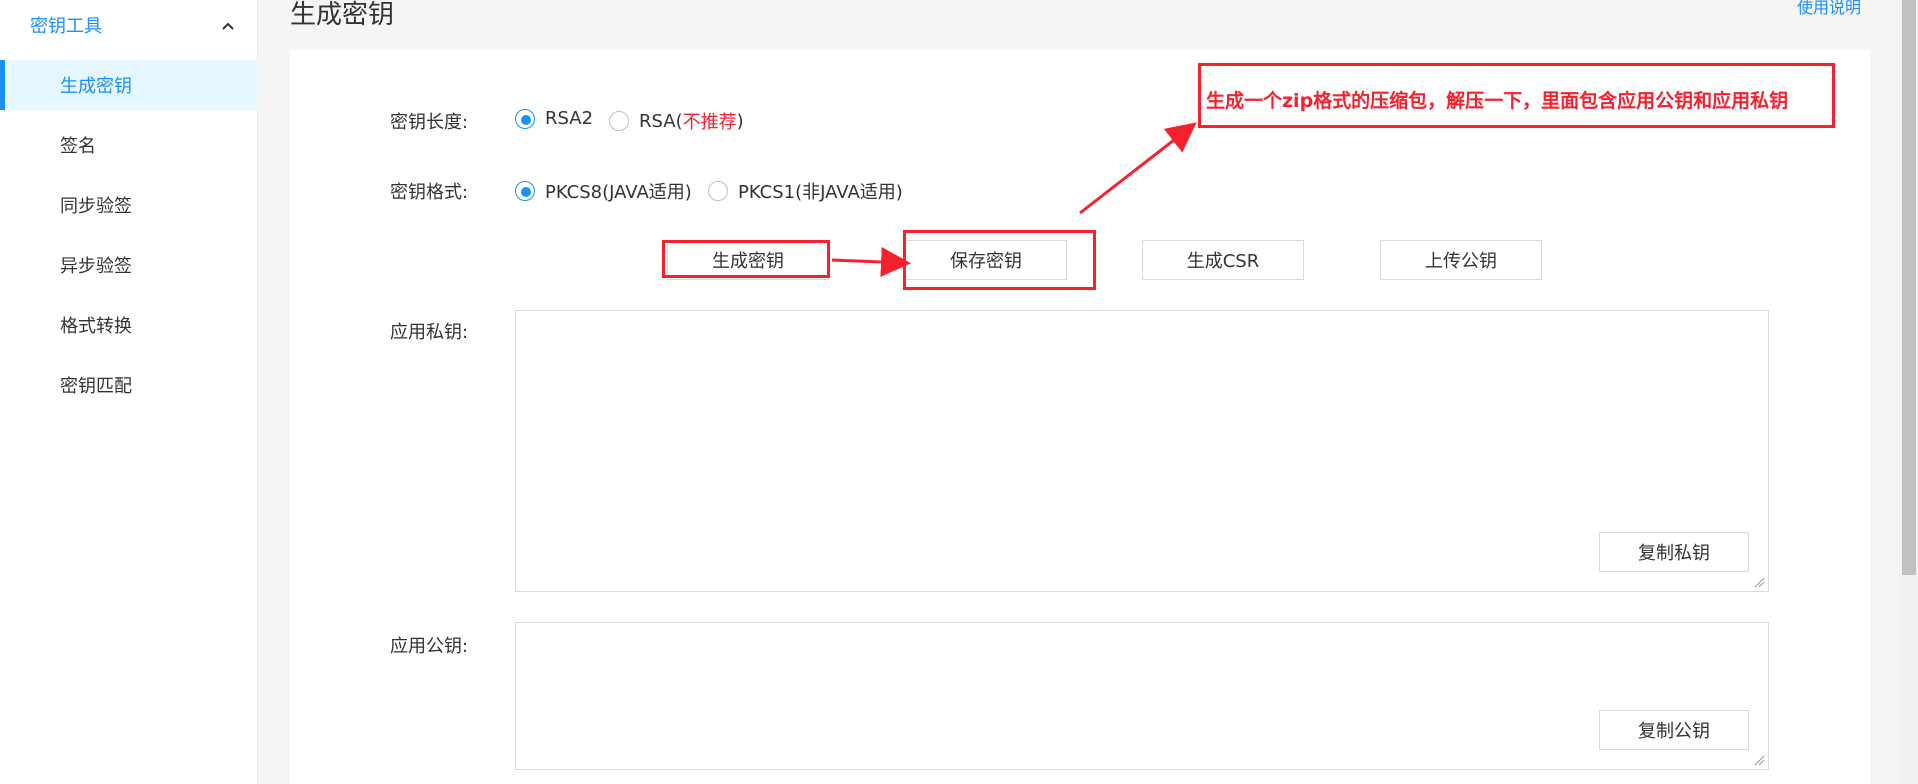  Describe the element at coordinates (96, 206) in the screenshot. I see `sidebar-item-label: 同步验签` at that location.